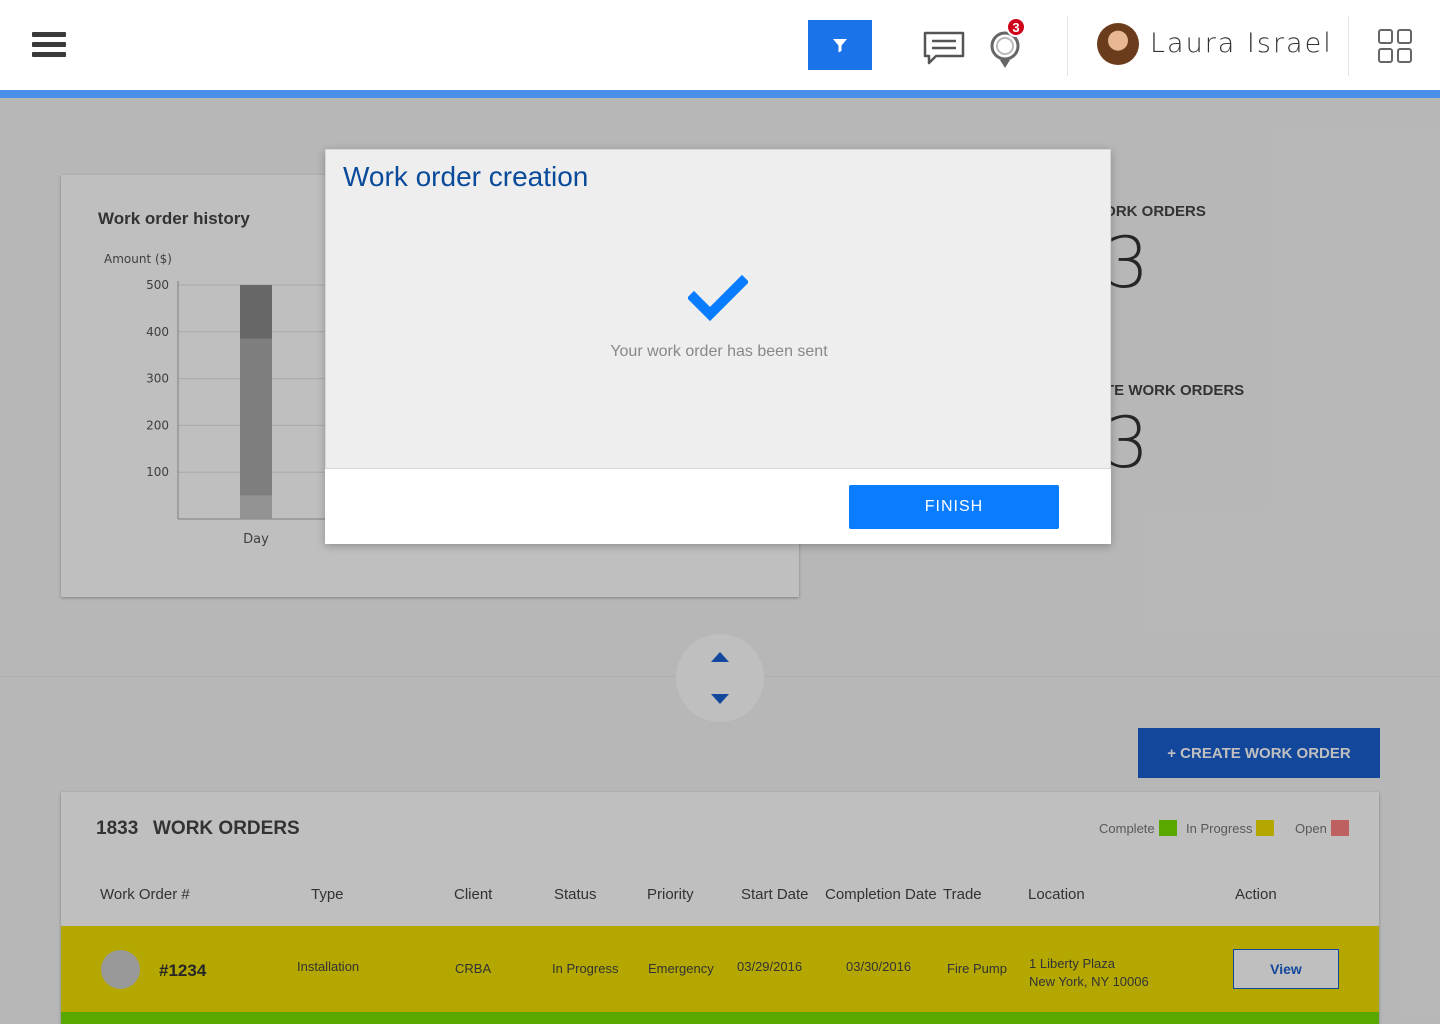  I want to click on top-bar: 3 Laura Israel, so click(720, 45).